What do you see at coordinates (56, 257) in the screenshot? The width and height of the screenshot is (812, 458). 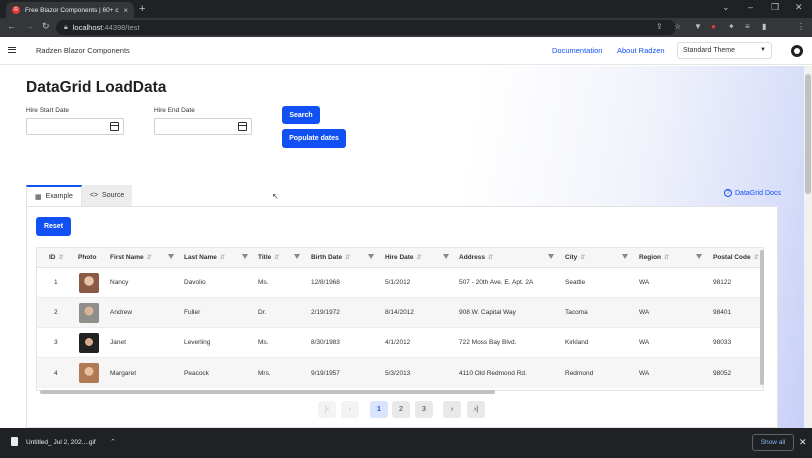 I see `column-header-id: ID ⇵` at bounding box center [56, 257].